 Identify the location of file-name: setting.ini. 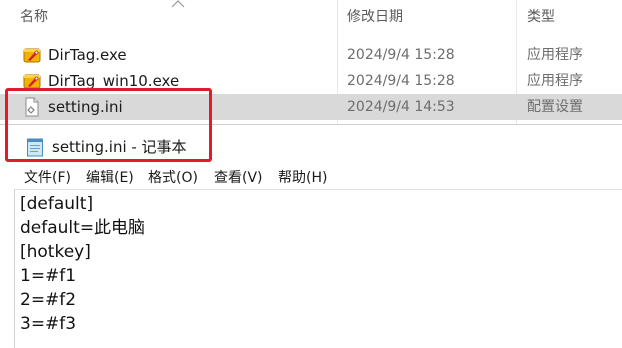
(85, 107).